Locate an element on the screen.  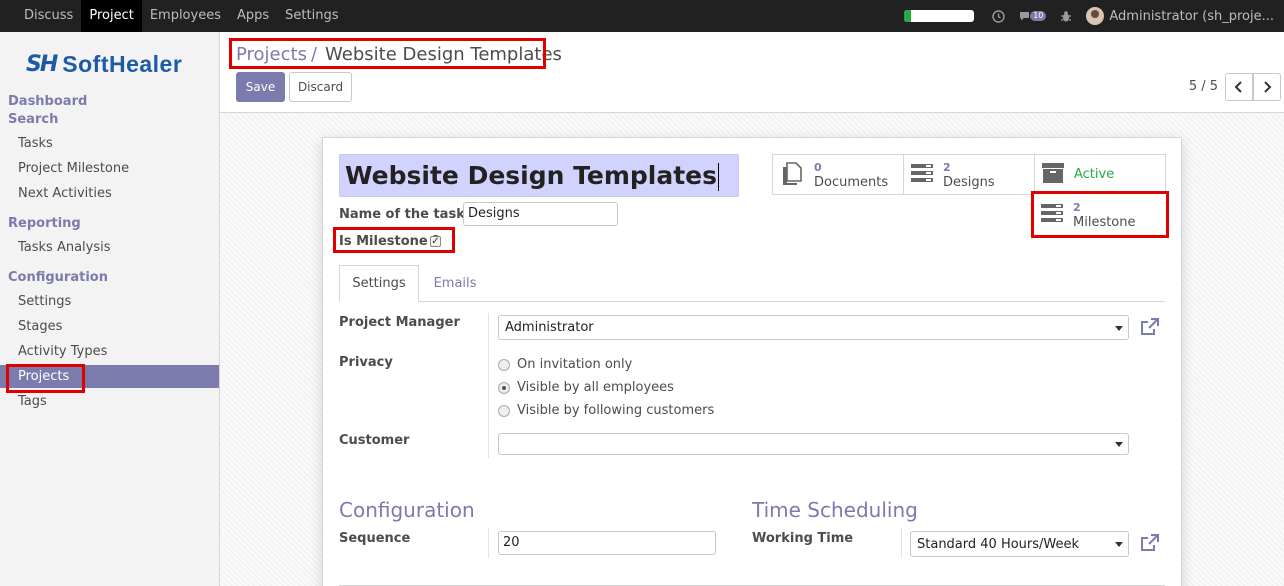
chevron-left-icon is located at coordinates (1238, 87).